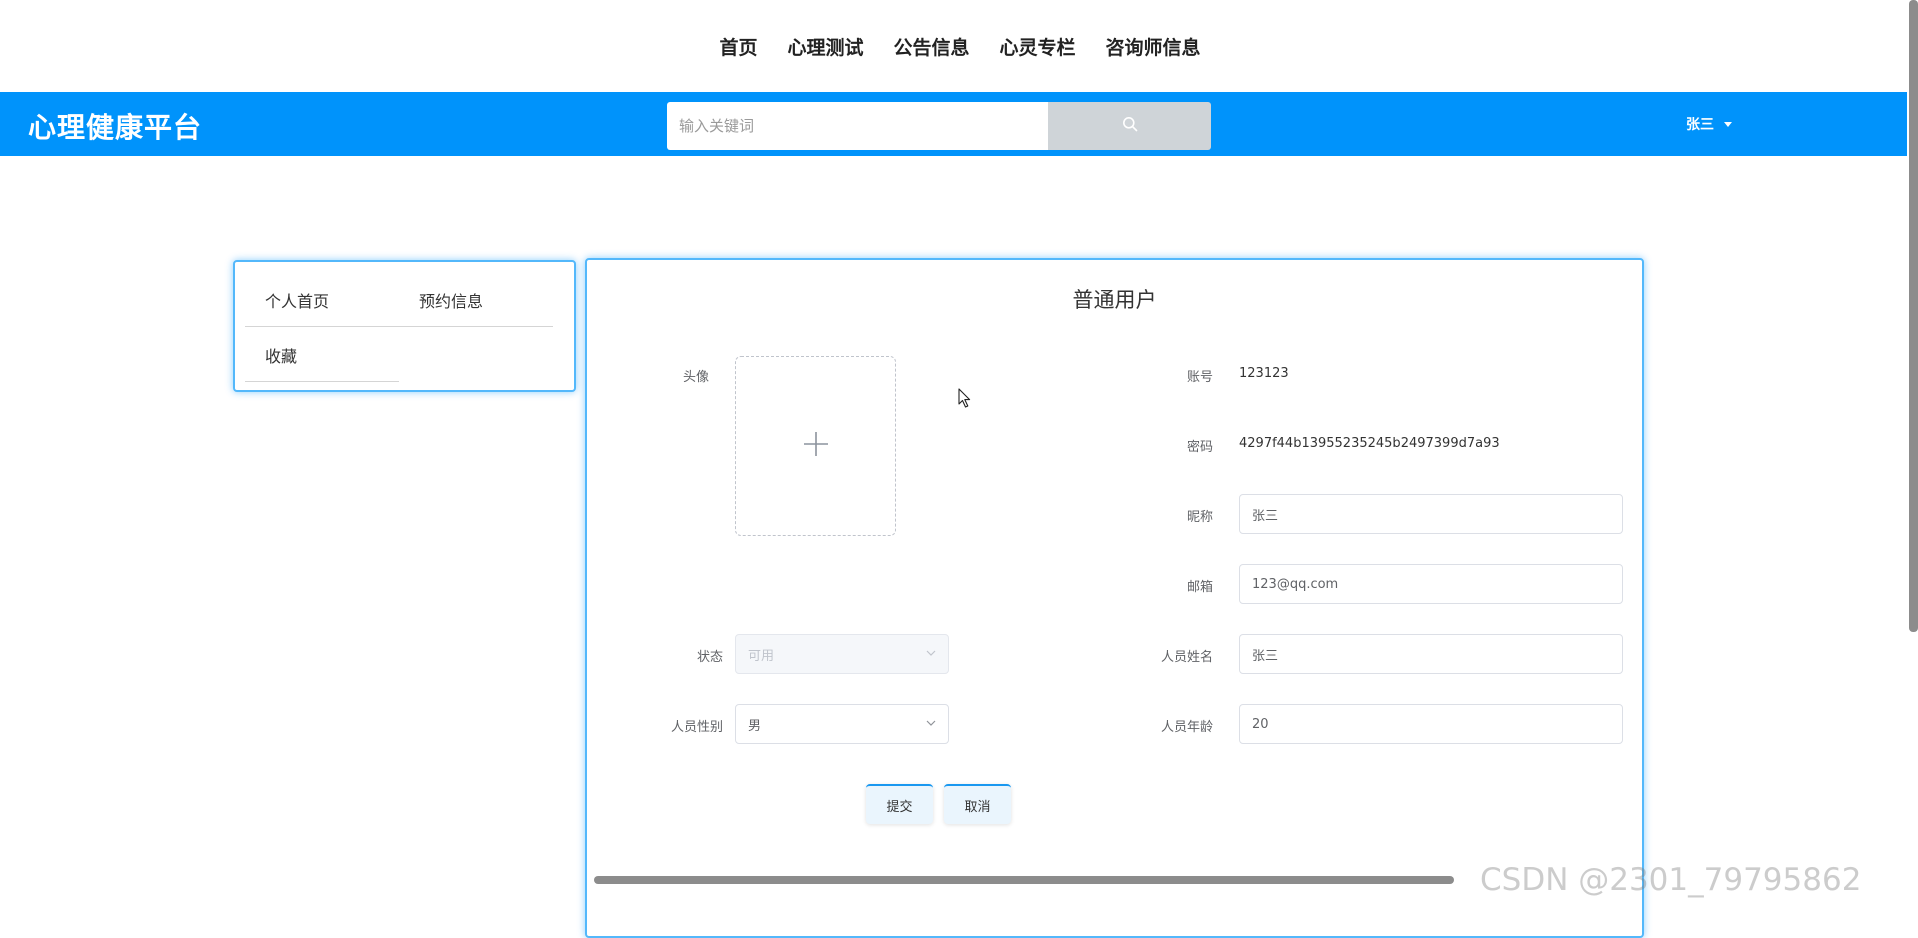 The image size is (1918, 938). Describe the element at coordinates (297, 300) in the screenshot. I see `sidebar-item-profile: 个人首页` at that location.